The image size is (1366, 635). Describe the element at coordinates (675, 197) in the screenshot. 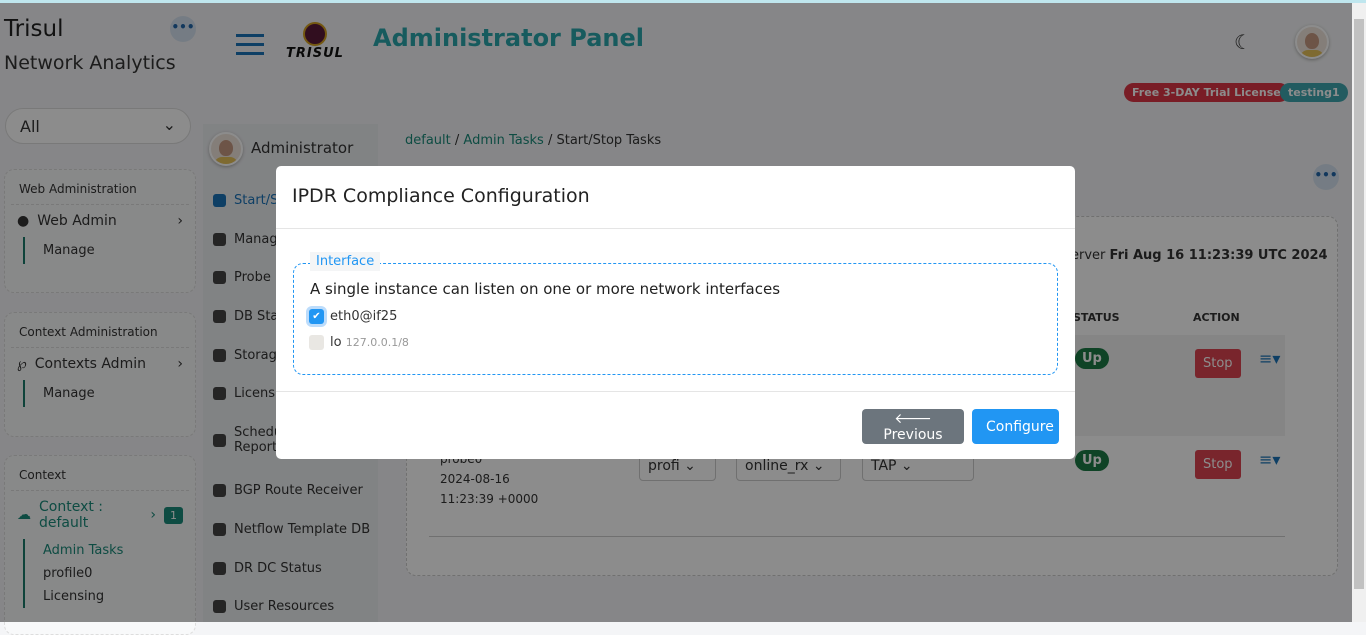

I see `modal-title: IPDR Compliance Configuration` at that location.